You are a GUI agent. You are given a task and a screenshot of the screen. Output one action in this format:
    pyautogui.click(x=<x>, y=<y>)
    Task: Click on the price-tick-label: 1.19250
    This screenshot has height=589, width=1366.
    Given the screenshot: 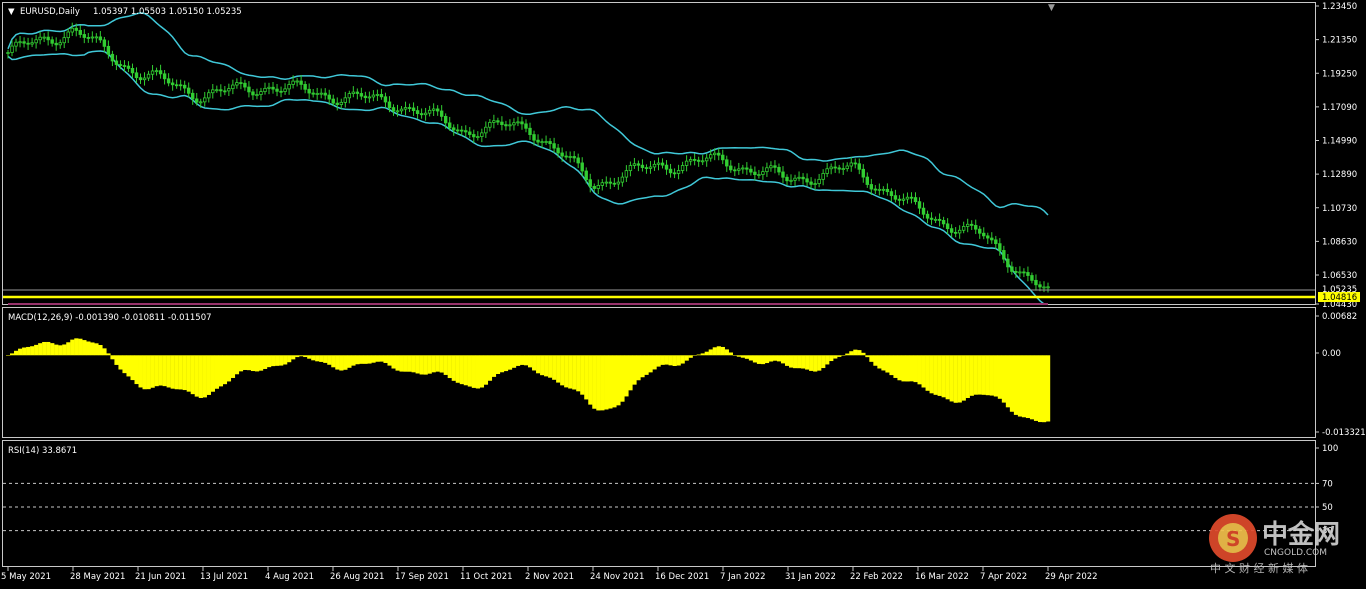 What is the action you would take?
    pyautogui.click(x=1339, y=74)
    